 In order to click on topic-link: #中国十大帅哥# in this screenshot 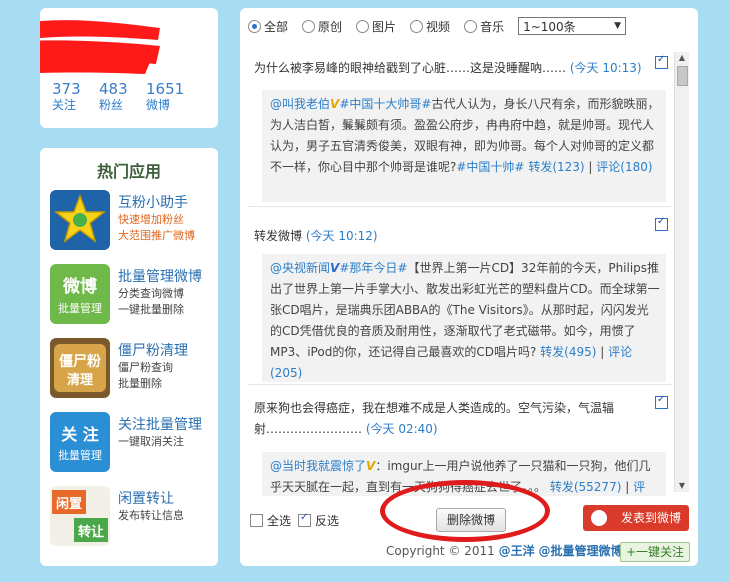, I will do `click(385, 104)`.